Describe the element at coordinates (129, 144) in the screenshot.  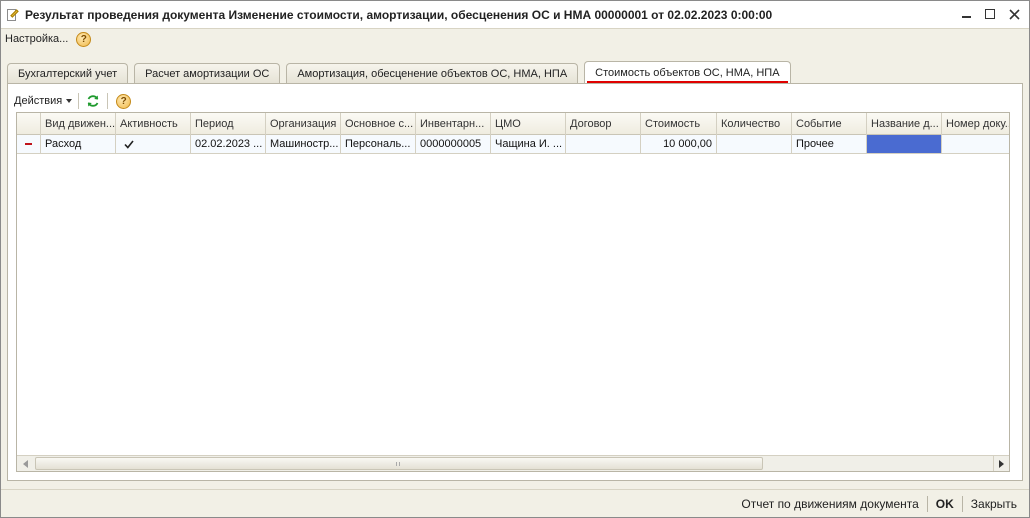
I see `check-icon` at that location.